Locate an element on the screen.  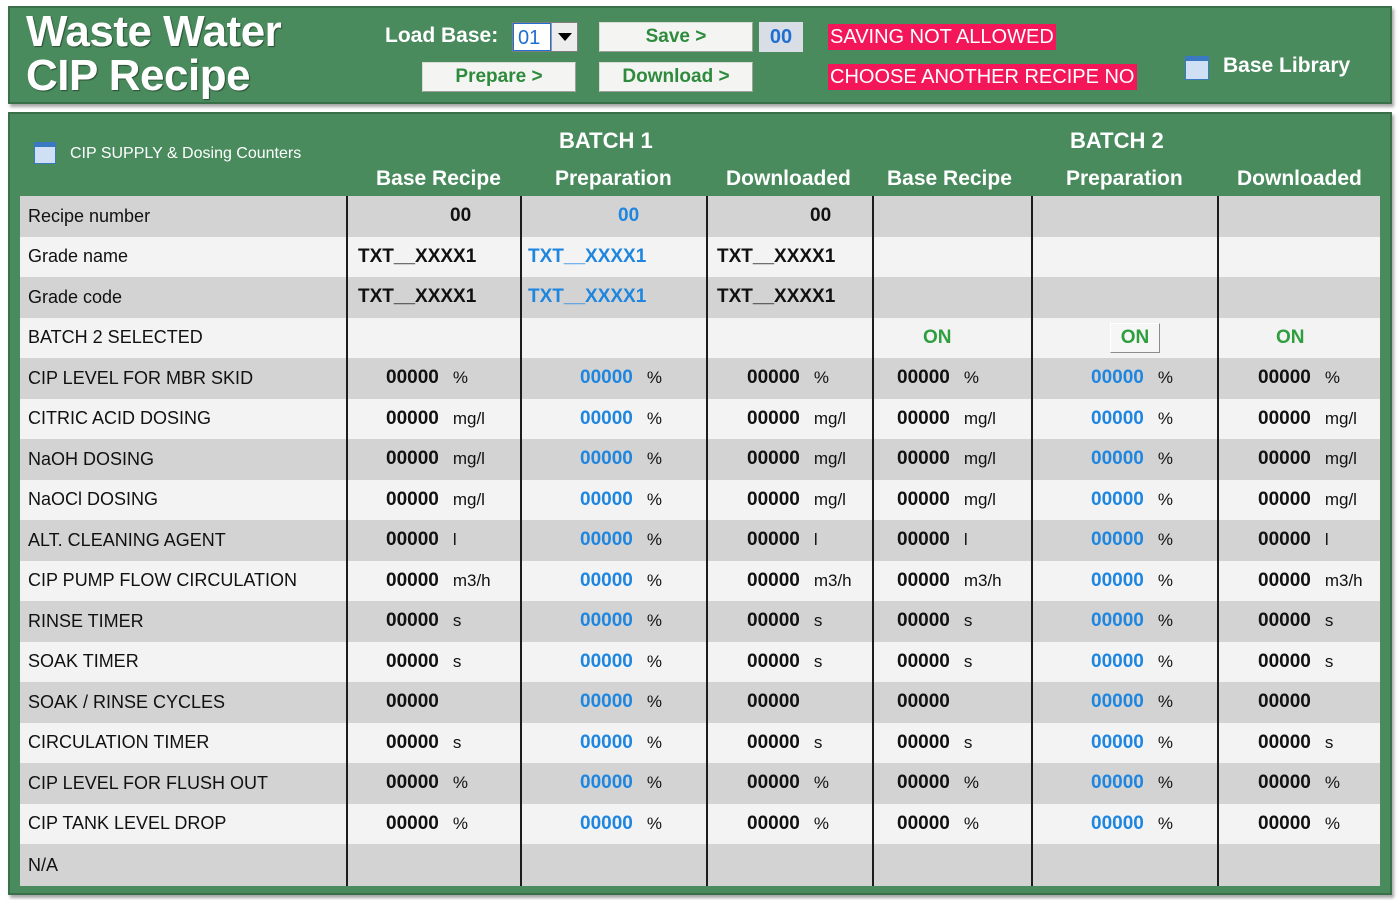
row-label: CIP LEVEL FOR FLUSH OUT is located at coordinates (148, 782).